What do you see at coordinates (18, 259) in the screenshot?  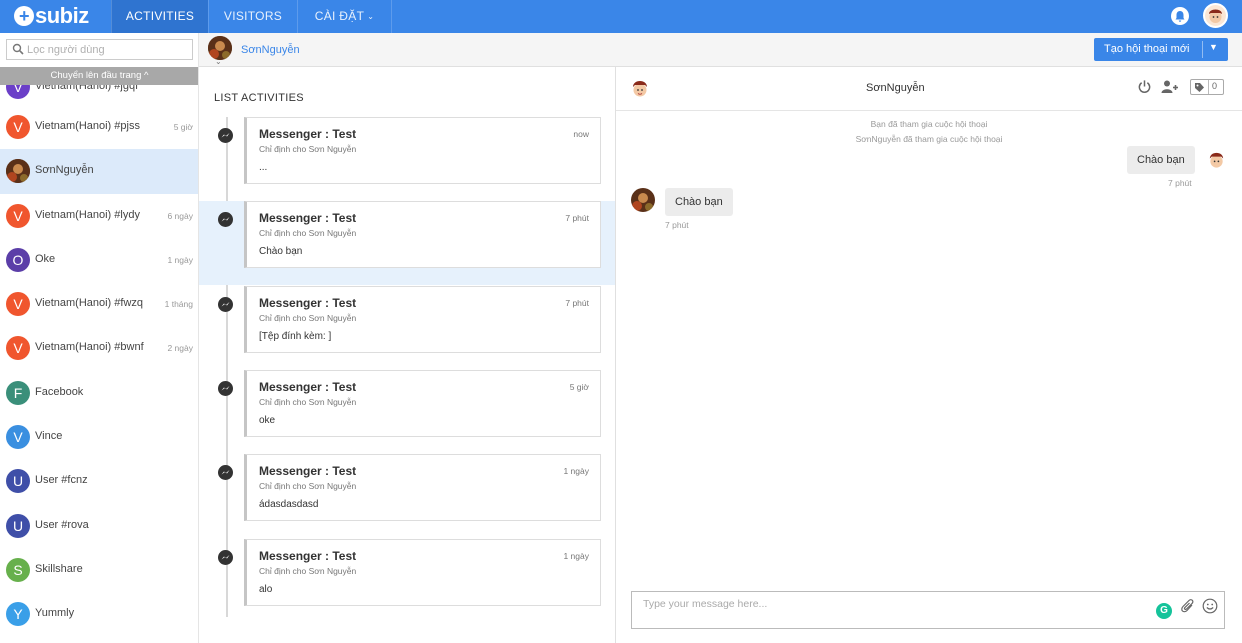 I see `contact-avatar: O` at bounding box center [18, 259].